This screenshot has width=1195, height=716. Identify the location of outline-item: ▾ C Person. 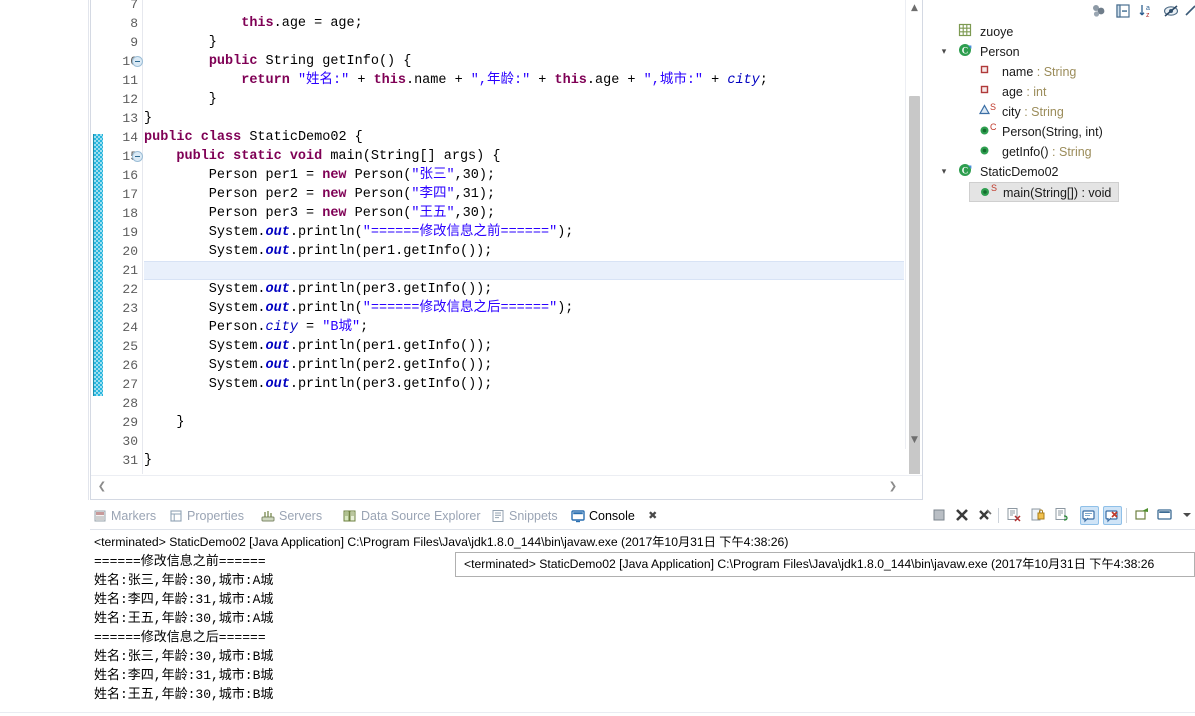
(1060, 52).